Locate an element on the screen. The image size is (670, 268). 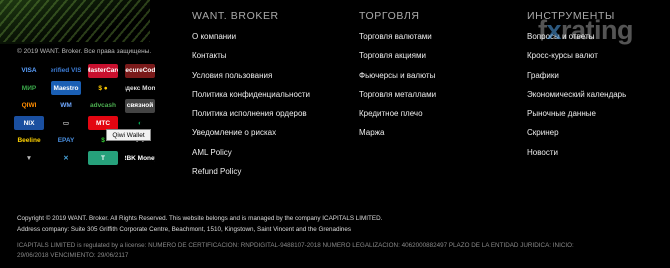
epay-logo: EPAY is located at coordinates (66, 141).